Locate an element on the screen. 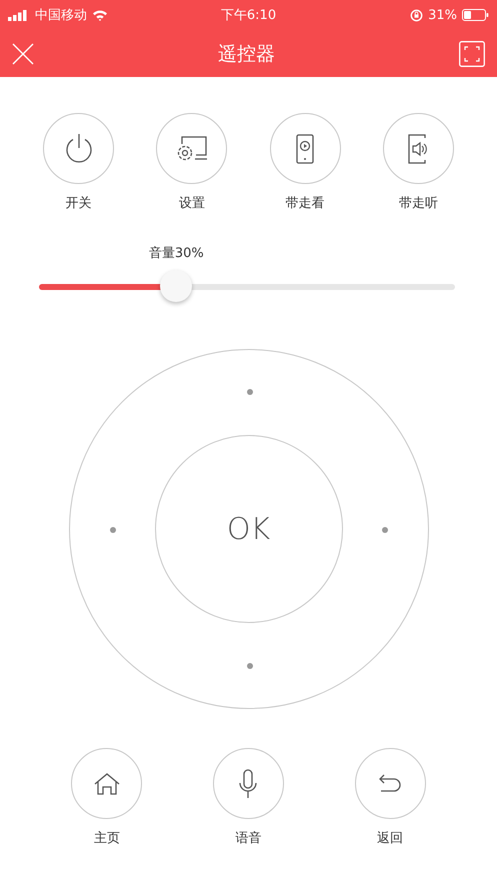  button-label: 设置 is located at coordinates (191, 203).